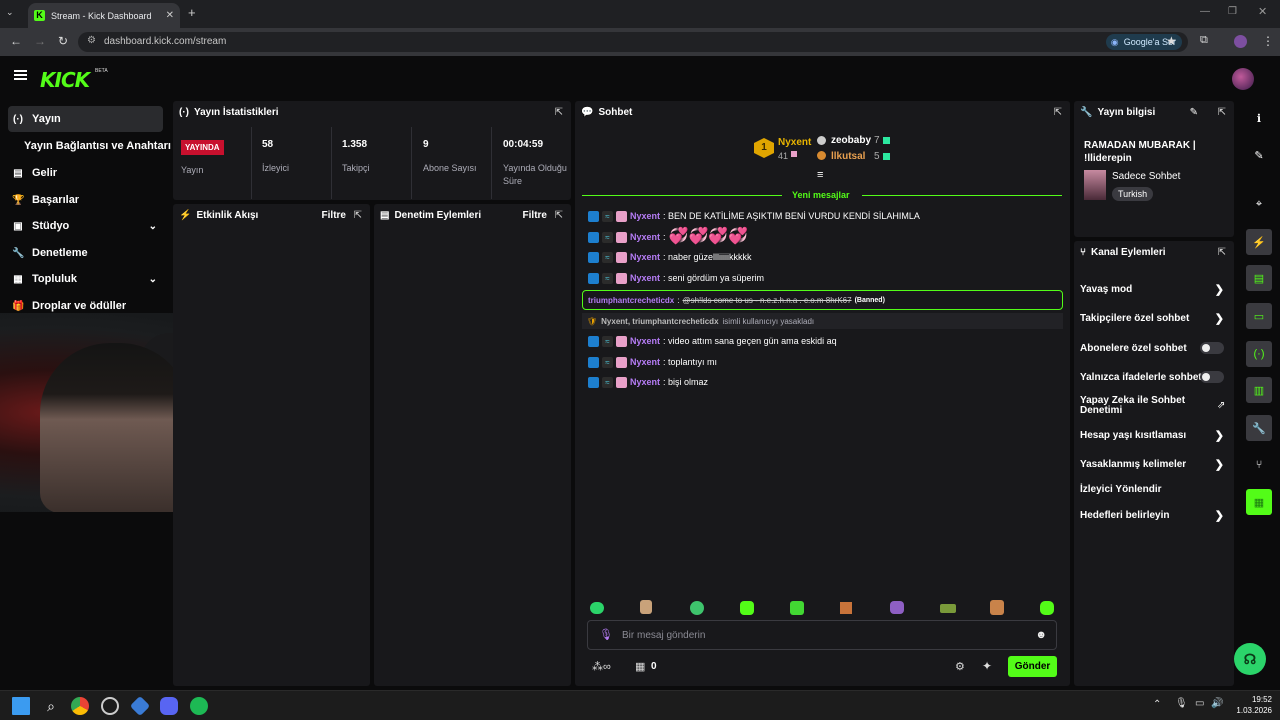 The width and height of the screenshot is (1280, 720). I want to click on discord-icon, so click(169, 706).